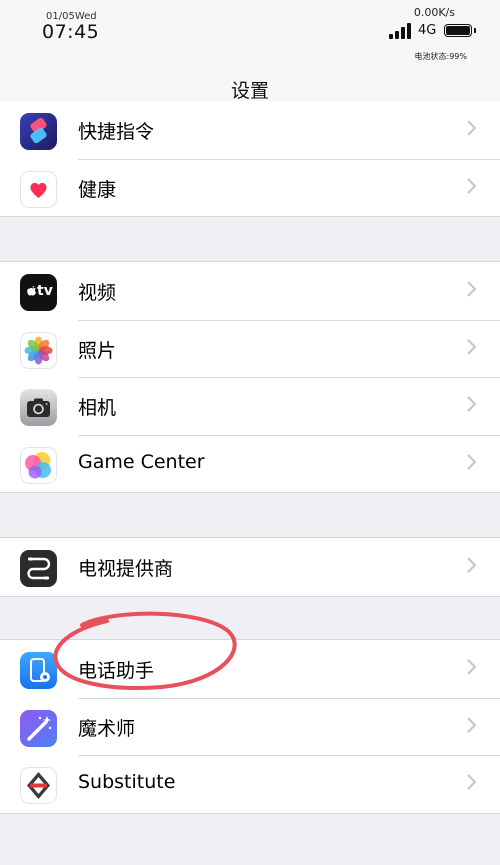 This screenshot has height=865, width=500. Describe the element at coordinates (427, 30) in the screenshot. I see `network-type: 4G` at that location.